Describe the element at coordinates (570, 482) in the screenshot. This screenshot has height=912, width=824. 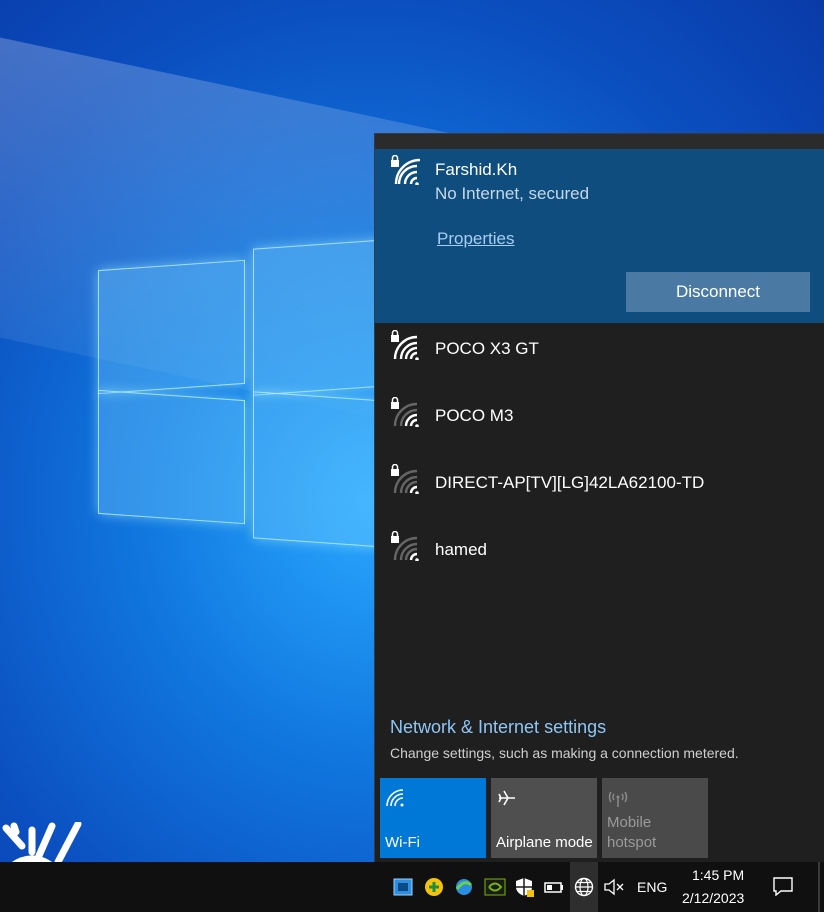
I see `network-name: DIRECT-AP[TV][LG]42LA62100-TD` at that location.